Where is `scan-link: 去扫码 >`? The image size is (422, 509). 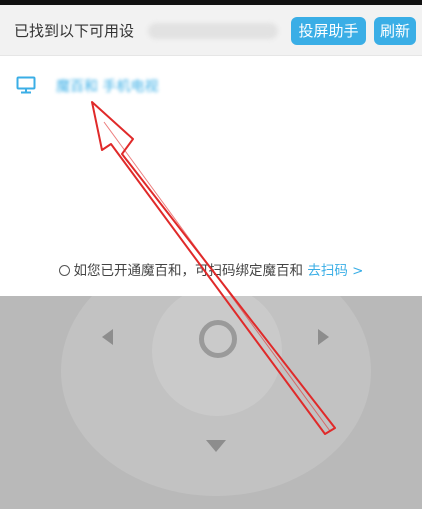
scan-link: 去扫码 > is located at coordinates (335, 271).